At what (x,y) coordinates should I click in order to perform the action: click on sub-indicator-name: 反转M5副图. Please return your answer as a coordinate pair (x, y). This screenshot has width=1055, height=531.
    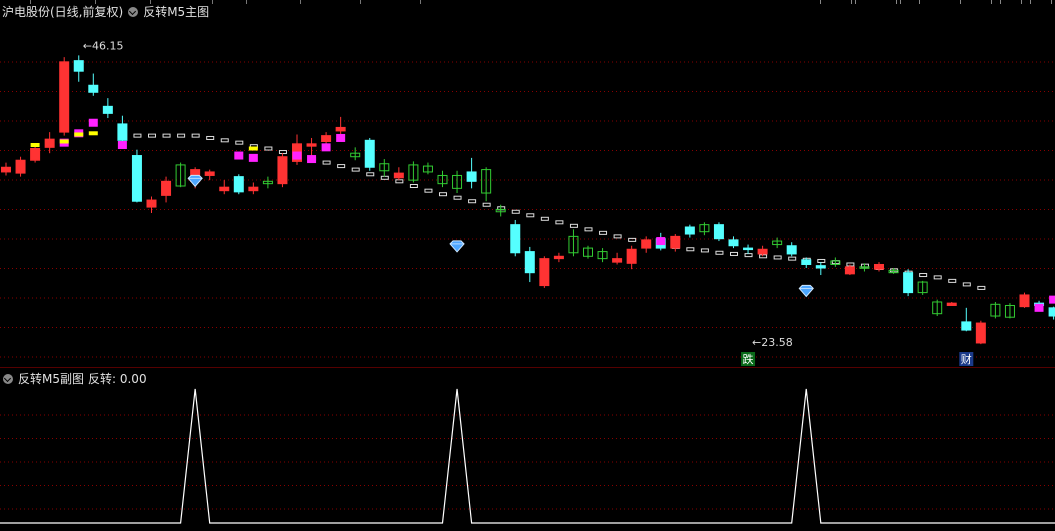
    Looking at the image, I should click on (51, 379).